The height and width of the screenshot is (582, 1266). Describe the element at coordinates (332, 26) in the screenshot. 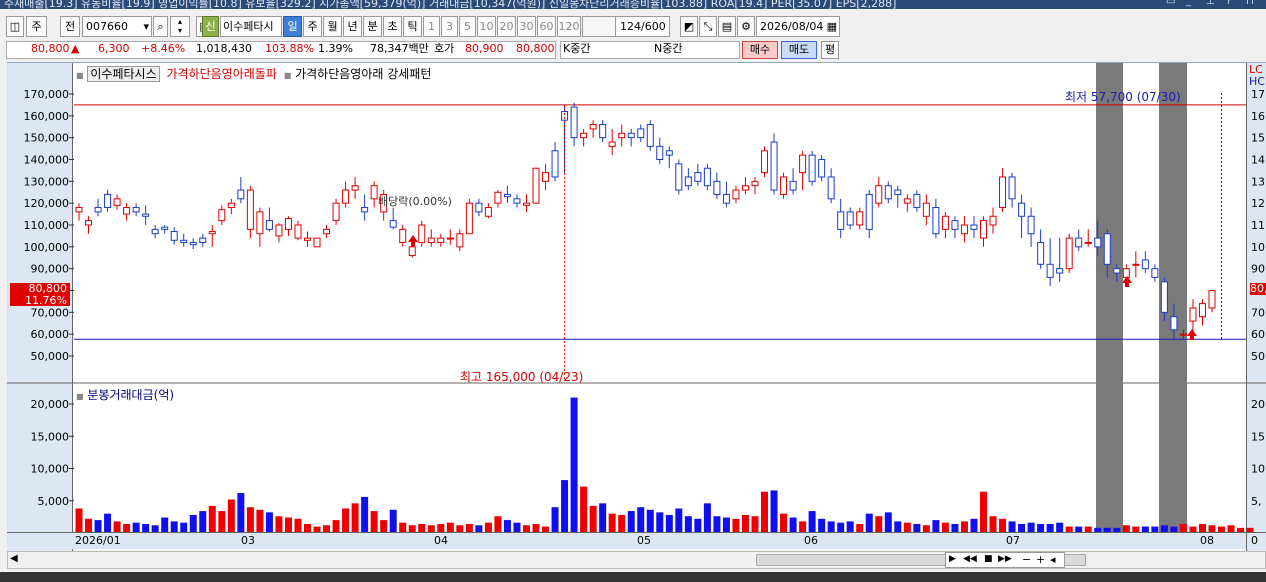

I see `tab-month: 월` at that location.